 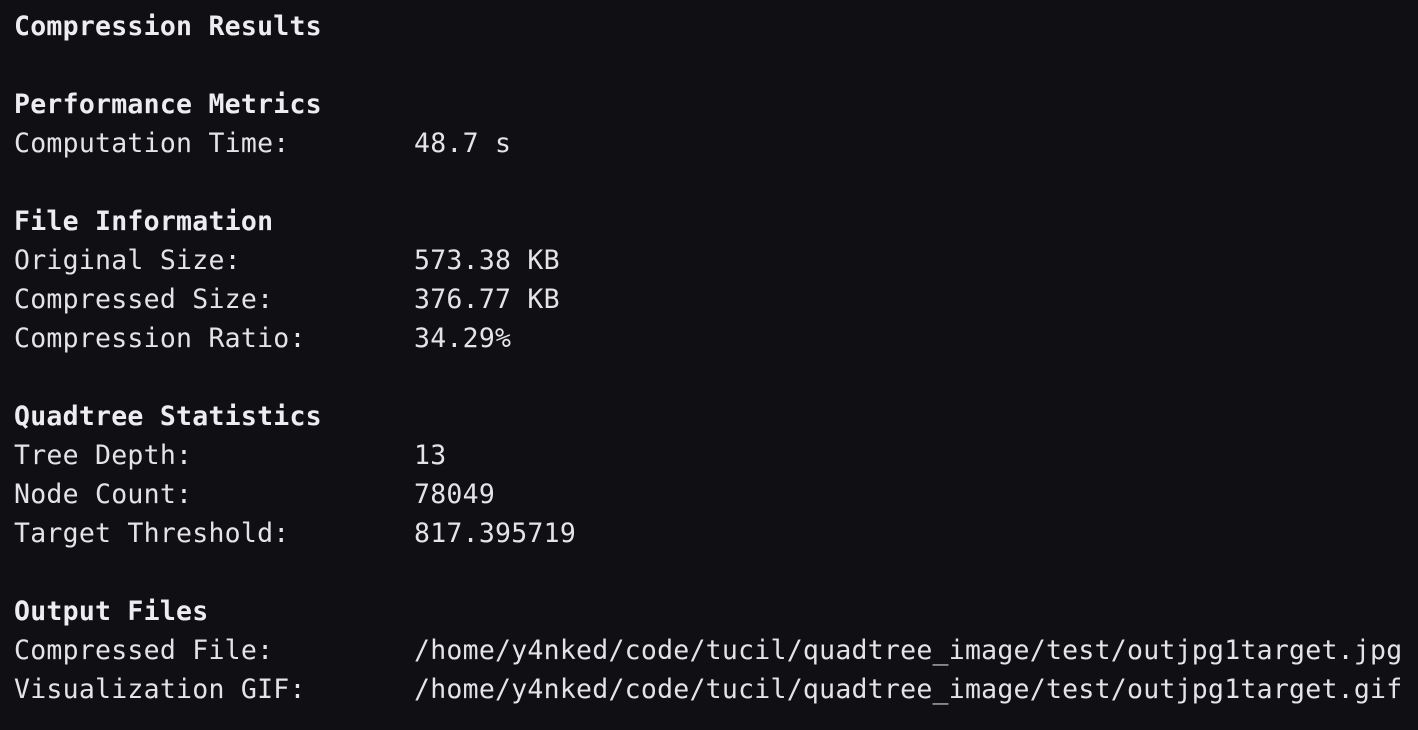 I want to click on results-title: Compression Results, so click(x=168, y=26).